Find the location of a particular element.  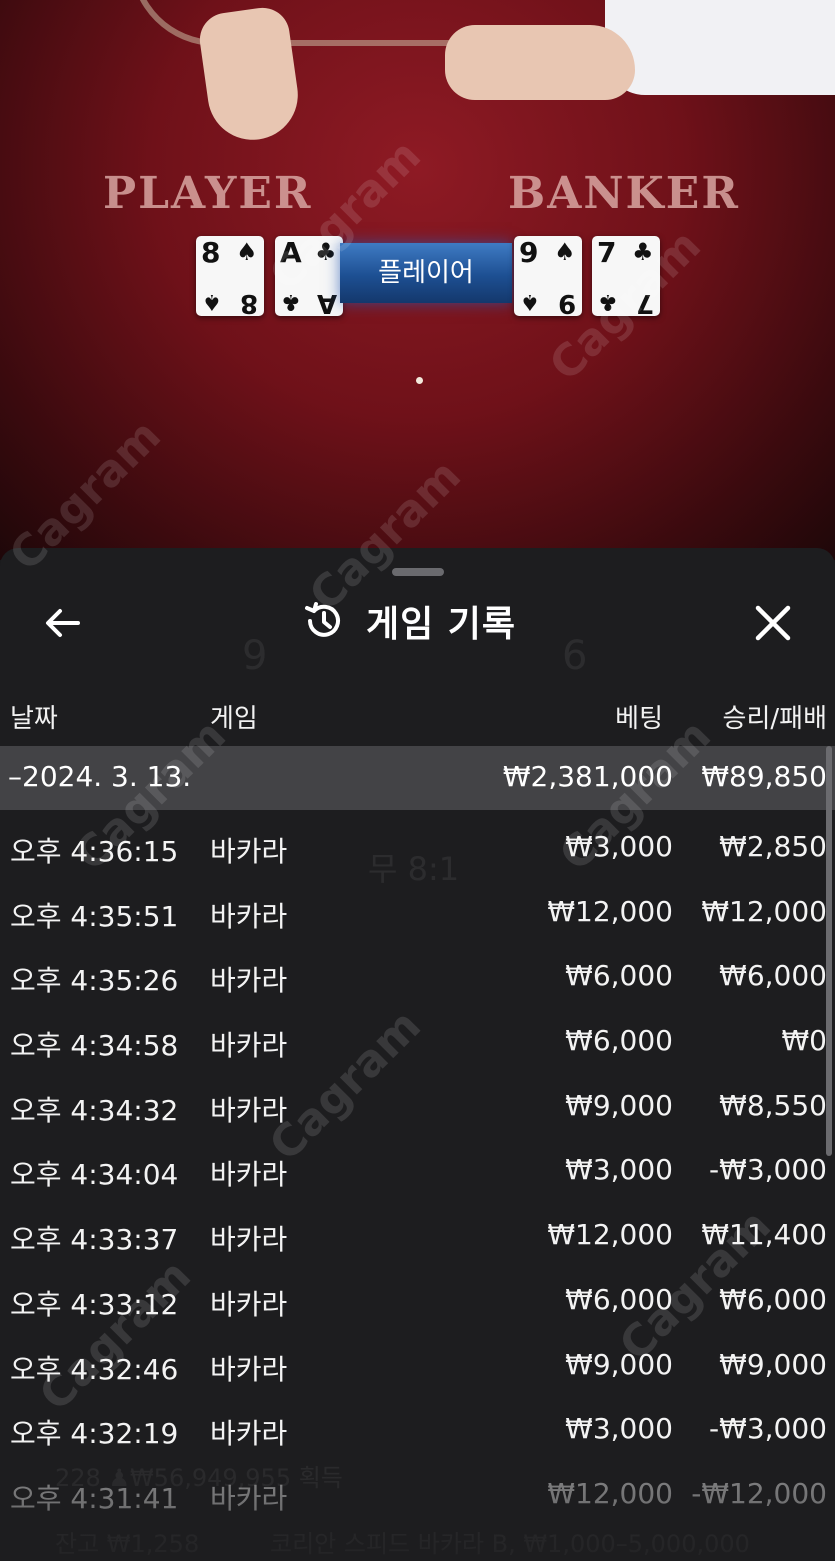

column-bet: 베팅 is located at coordinates (639, 719).